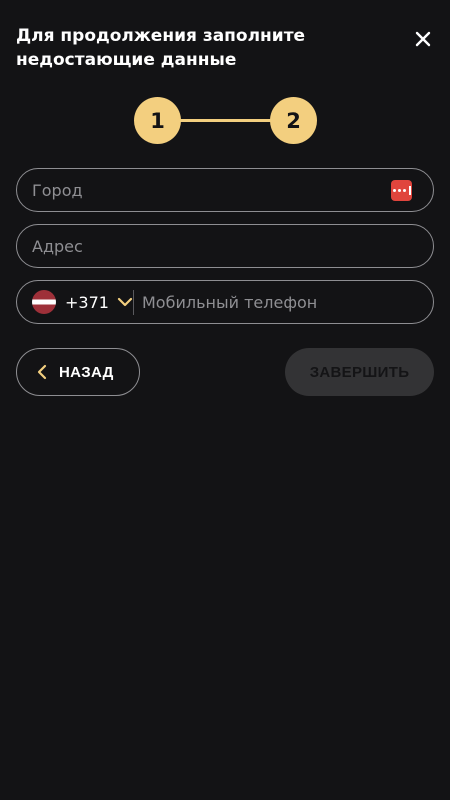 The image size is (450, 800). I want to click on phone-field: +371, so click(225, 302).